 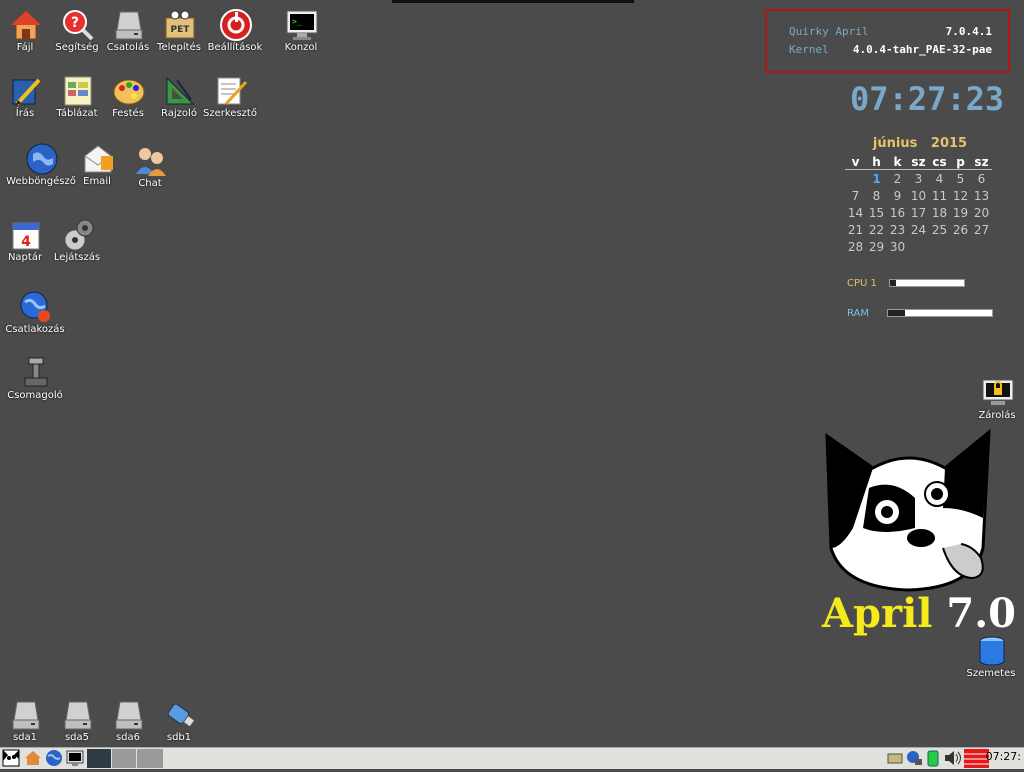 I want to click on spreadsheet-icon, so click(x=78, y=91).